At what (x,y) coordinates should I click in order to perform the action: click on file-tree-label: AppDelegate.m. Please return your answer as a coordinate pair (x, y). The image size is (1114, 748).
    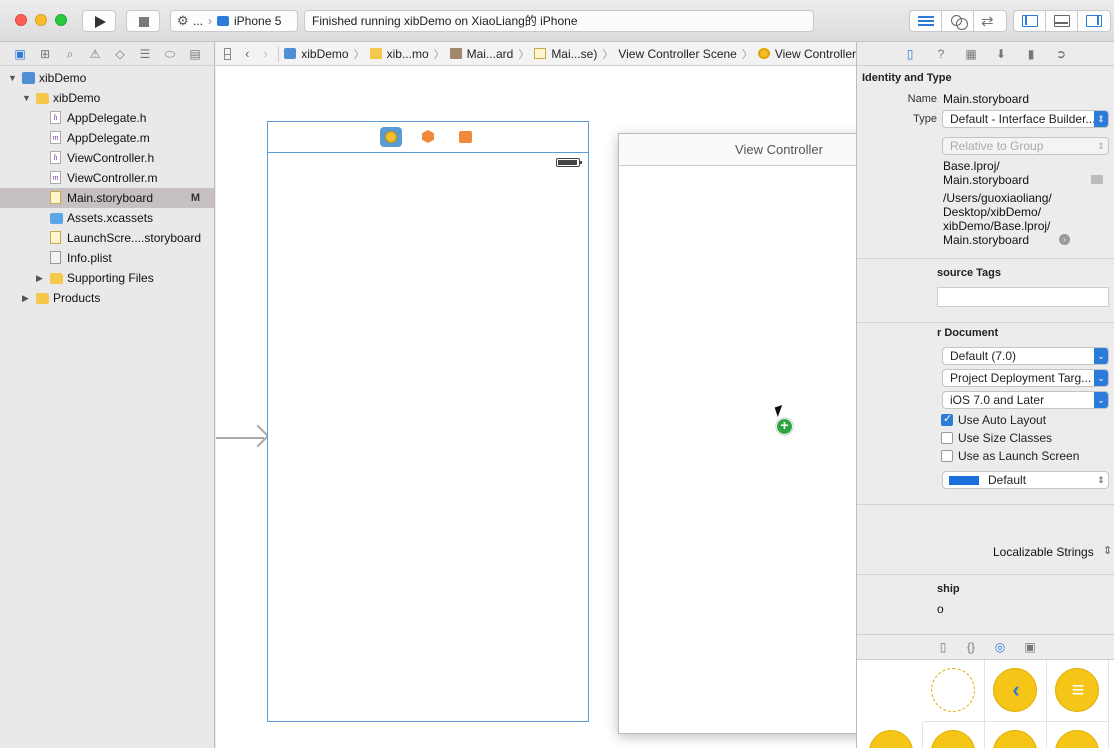
    Looking at the image, I should click on (108, 138).